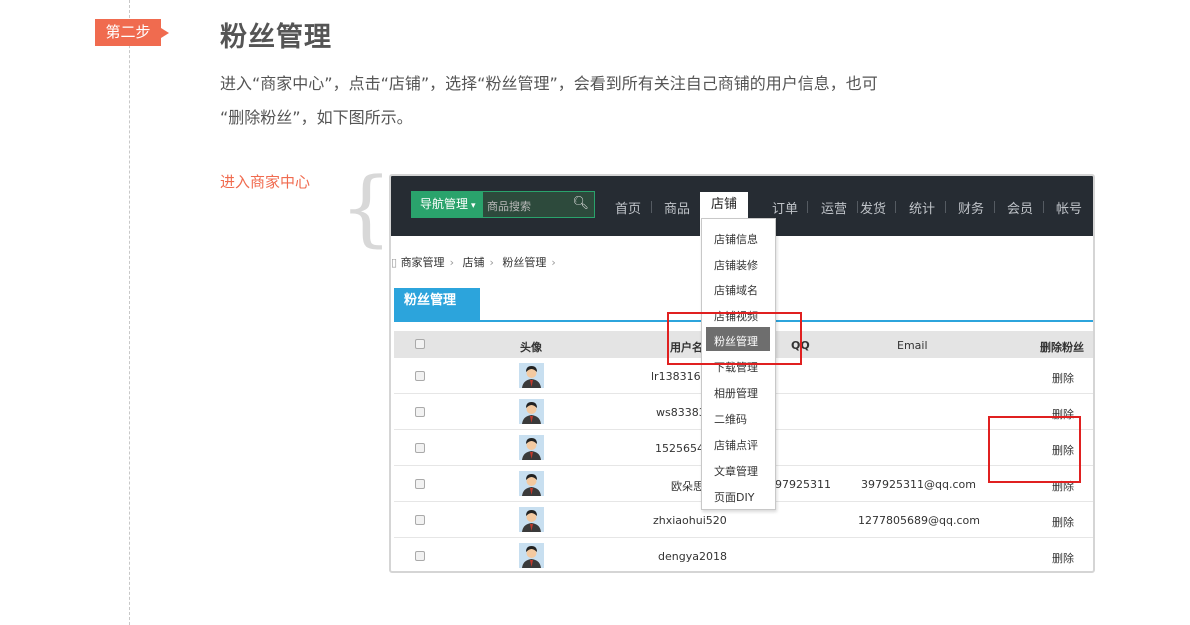 This screenshot has width=1190, height=625. What do you see at coordinates (736, 471) in the screenshot?
I see `dropdown-item: 文章管理` at bounding box center [736, 471].